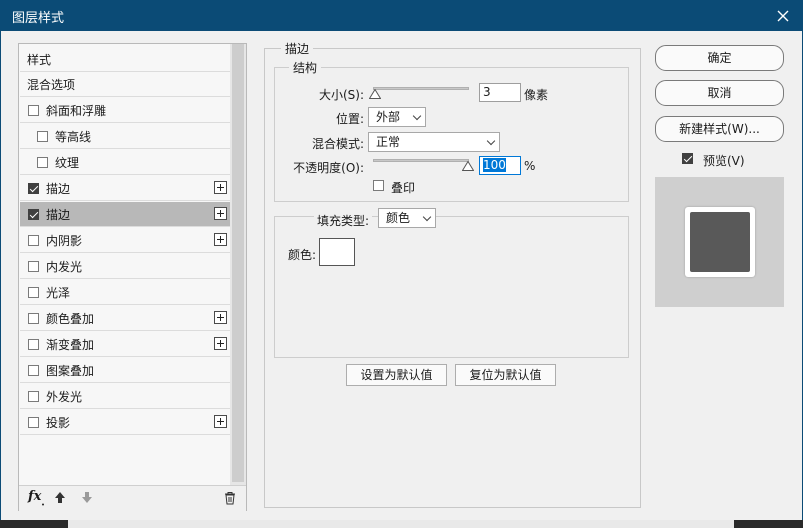 The height and width of the screenshot is (528, 803). What do you see at coordinates (125, 318) in the screenshot?
I see `list-item-color-overlay: 颜色叠加` at bounding box center [125, 318].